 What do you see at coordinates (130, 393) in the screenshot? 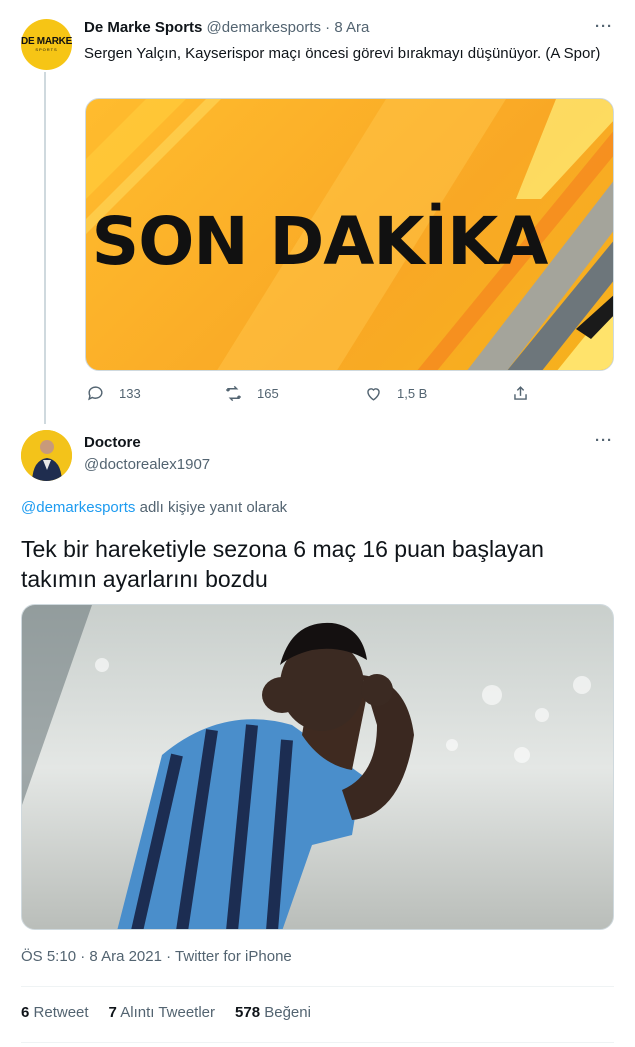
I see `reply-count: 133` at bounding box center [130, 393].